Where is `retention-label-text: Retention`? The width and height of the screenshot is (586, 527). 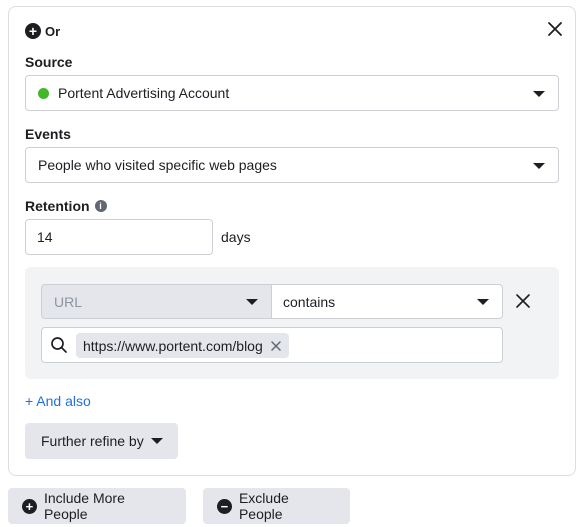
retention-label-text: Retention is located at coordinates (57, 206).